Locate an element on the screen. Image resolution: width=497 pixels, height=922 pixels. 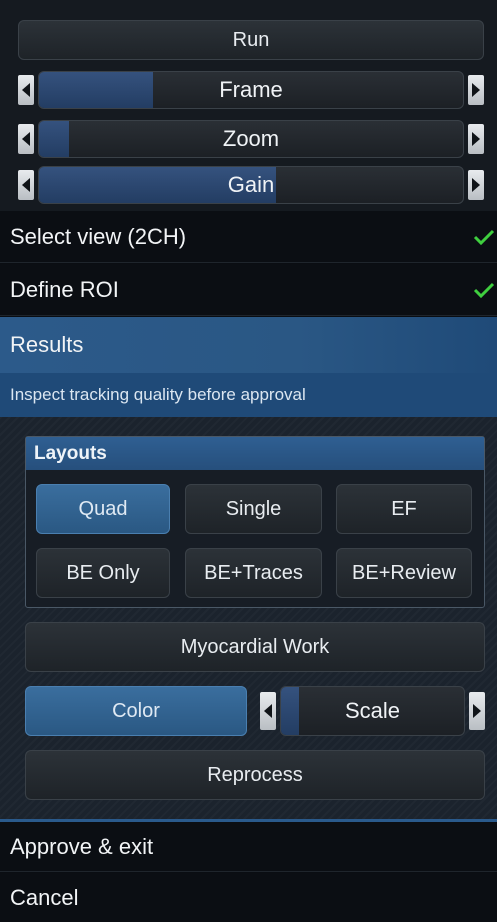
frame-increase-button is located at coordinates (476, 90).